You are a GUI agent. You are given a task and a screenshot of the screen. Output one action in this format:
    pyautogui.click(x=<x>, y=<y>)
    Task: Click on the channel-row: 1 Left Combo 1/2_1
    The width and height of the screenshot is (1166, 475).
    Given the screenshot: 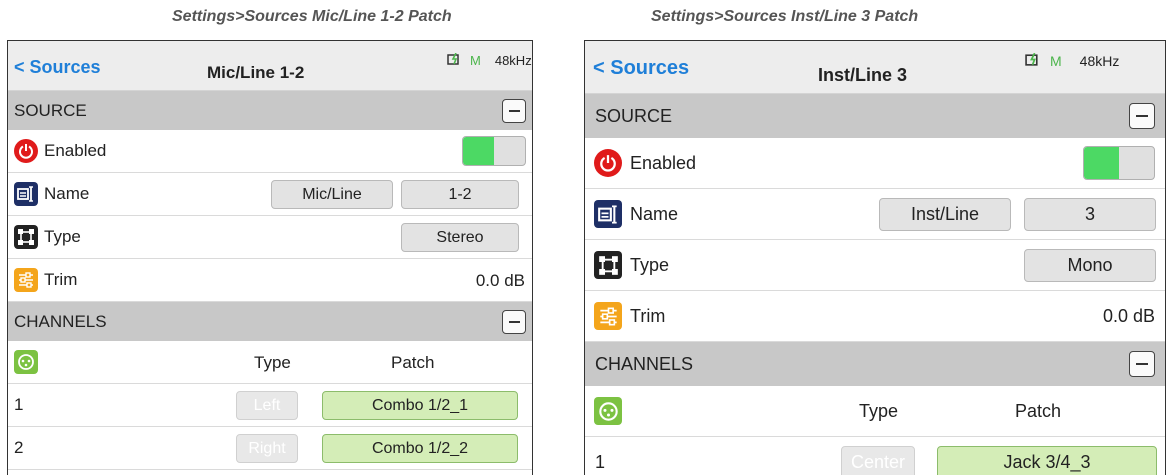 What is the action you would take?
    pyautogui.click(x=270, y=405)
    